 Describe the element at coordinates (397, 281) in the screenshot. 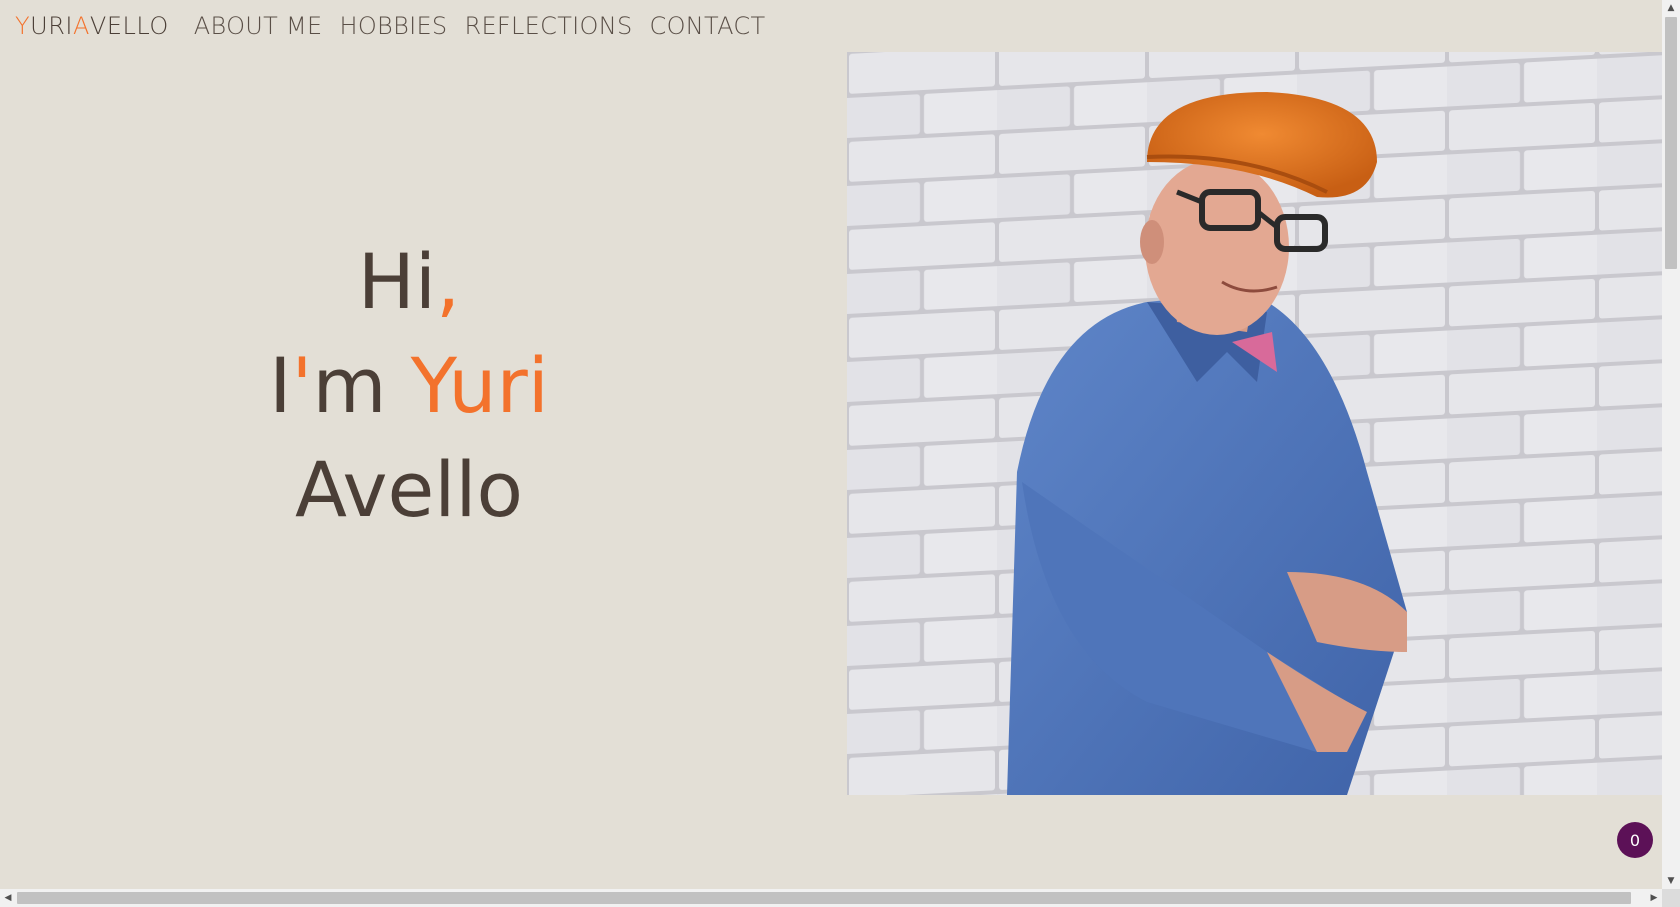

I see `hero-hi: Hi` at that location.